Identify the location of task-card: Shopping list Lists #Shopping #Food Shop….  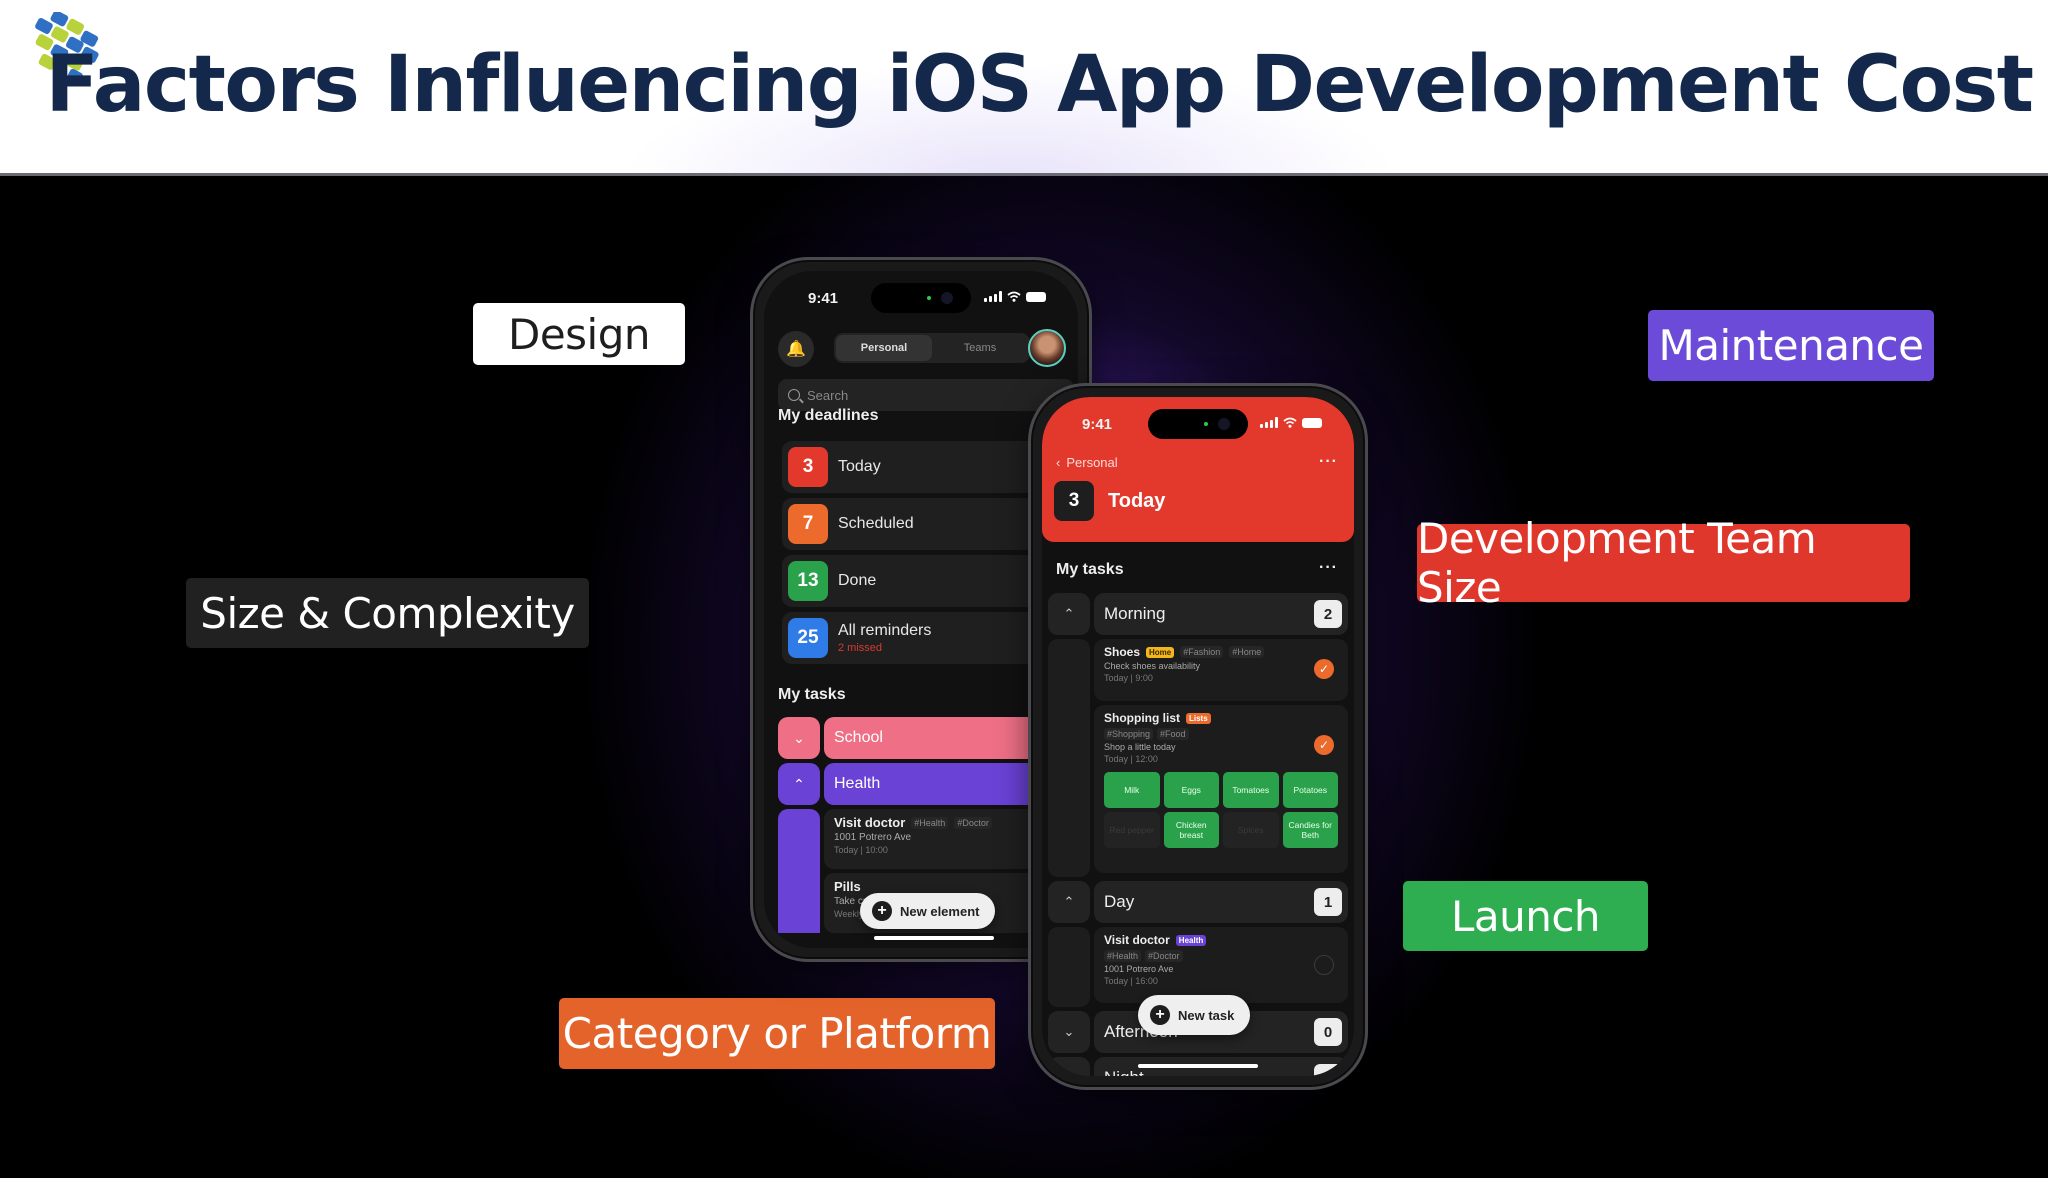
(1221, 789).